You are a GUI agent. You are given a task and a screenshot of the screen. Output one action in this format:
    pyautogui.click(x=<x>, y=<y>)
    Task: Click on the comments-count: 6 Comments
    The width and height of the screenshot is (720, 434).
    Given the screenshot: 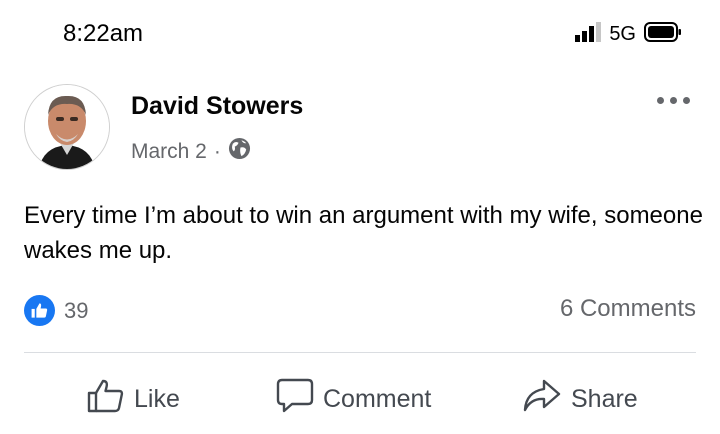 What is the action you would take?
    pyautogui.click(x=628, y=309)
    